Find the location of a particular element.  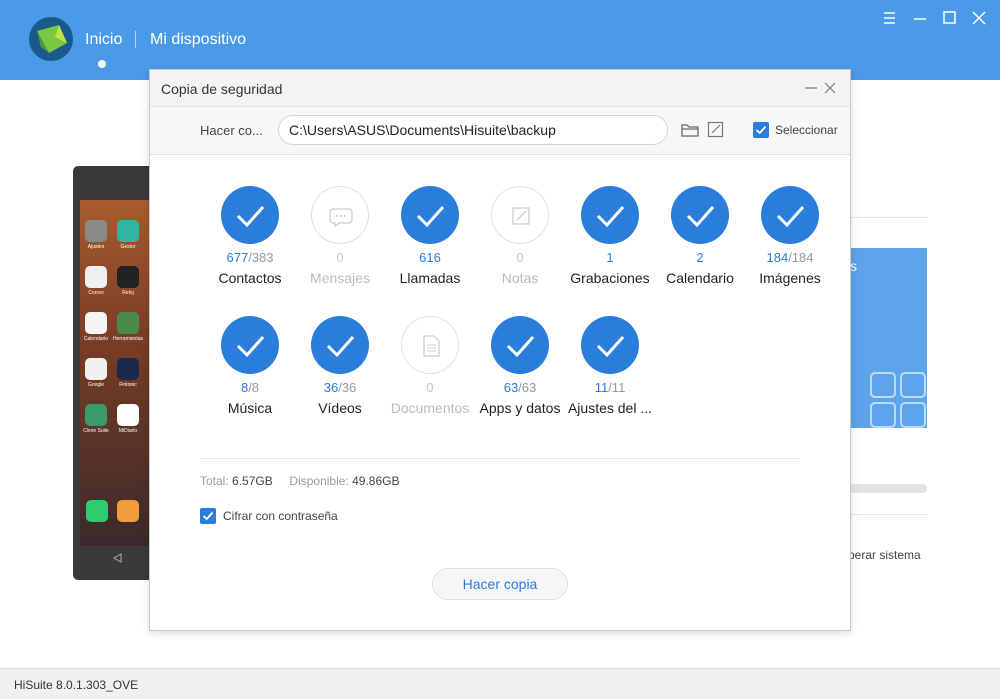

item-selected-count: 616 is located at coordinates (430, 257).